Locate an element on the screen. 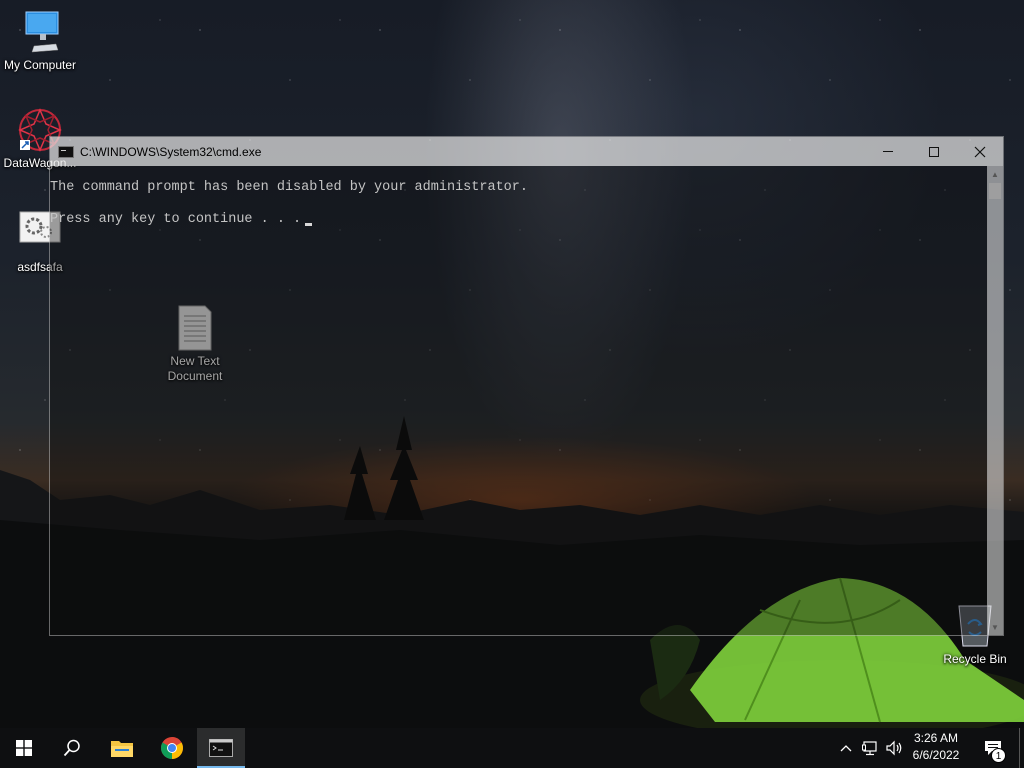  volume-icon is located at coordinates (894, 748).